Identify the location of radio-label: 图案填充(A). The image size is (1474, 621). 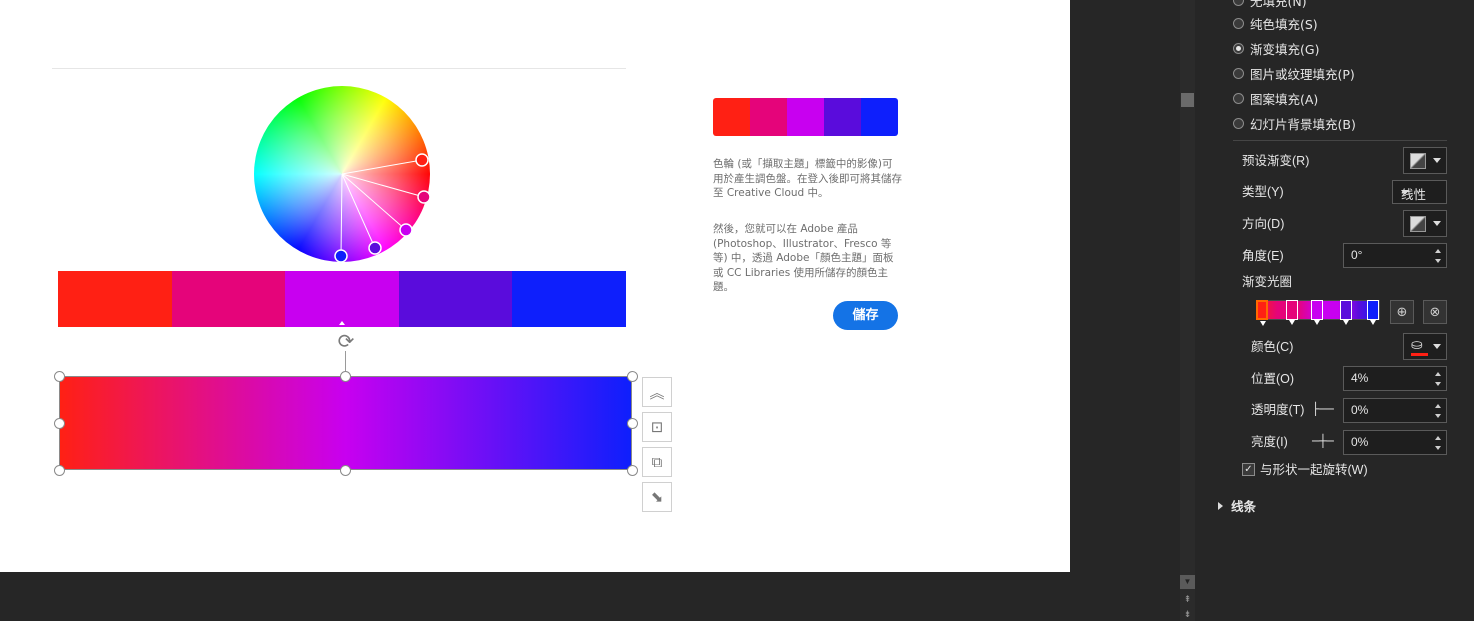
(1284, 99).